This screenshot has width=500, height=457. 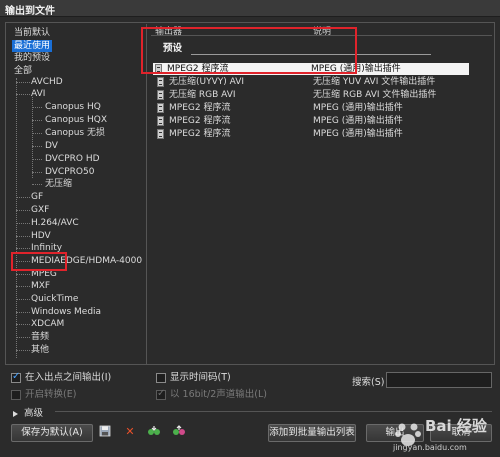 What do you see at coordinates (105, 432) in the screenshot?
I see `save-icon` at bounding box center [105, 432].